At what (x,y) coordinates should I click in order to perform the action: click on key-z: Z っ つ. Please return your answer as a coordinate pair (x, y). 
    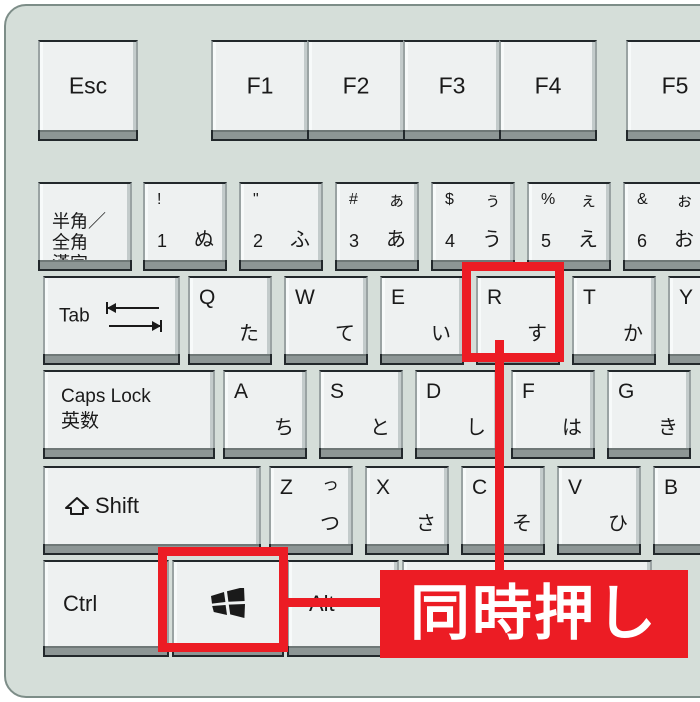
    Looking at the image, I should click on (311, 510).